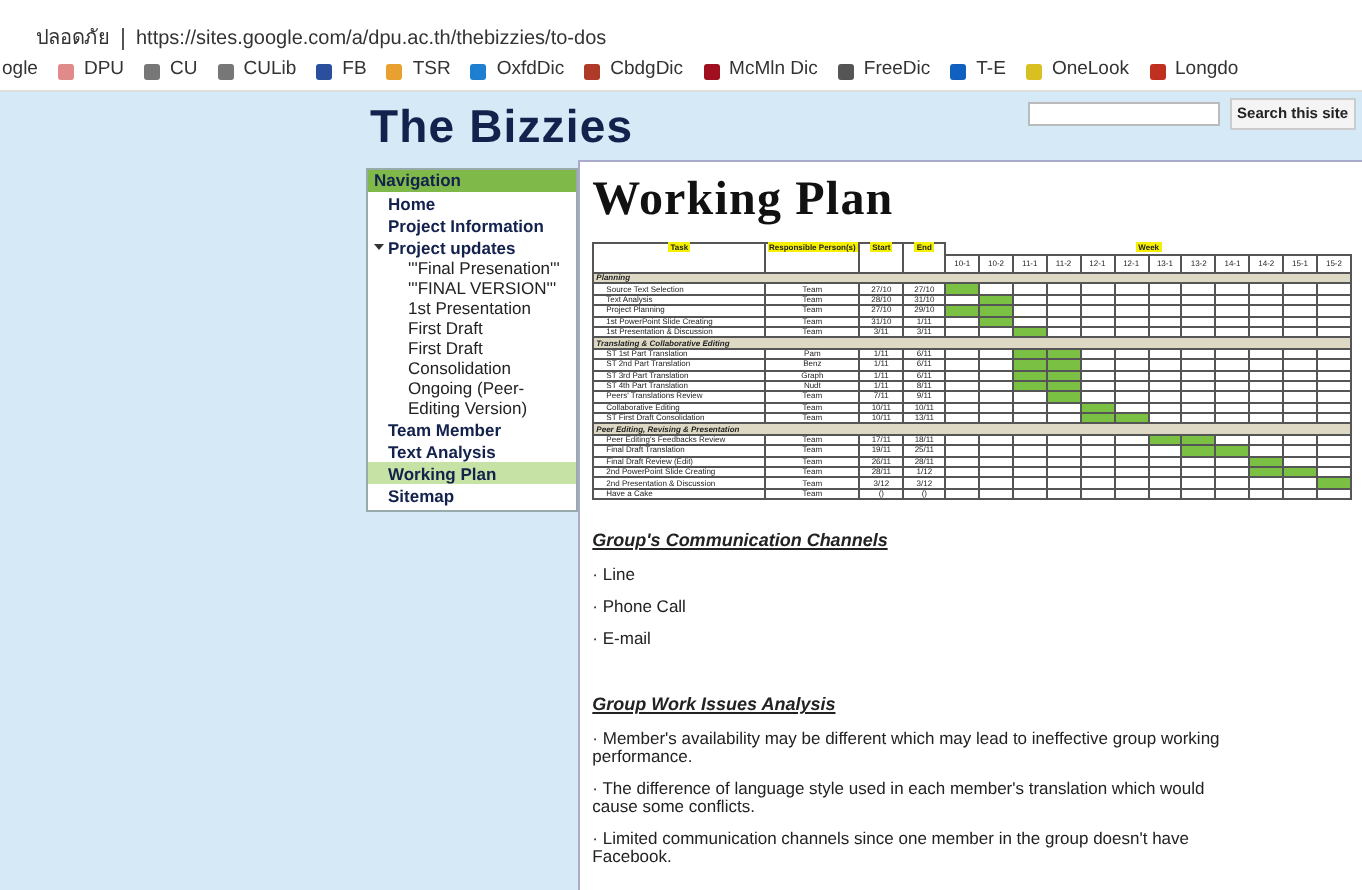 The image size is (1362, 890). Describe the element at coordinates (759, 71) in the screenshot. I see `bookmark-link: McMln Dic` at that location.